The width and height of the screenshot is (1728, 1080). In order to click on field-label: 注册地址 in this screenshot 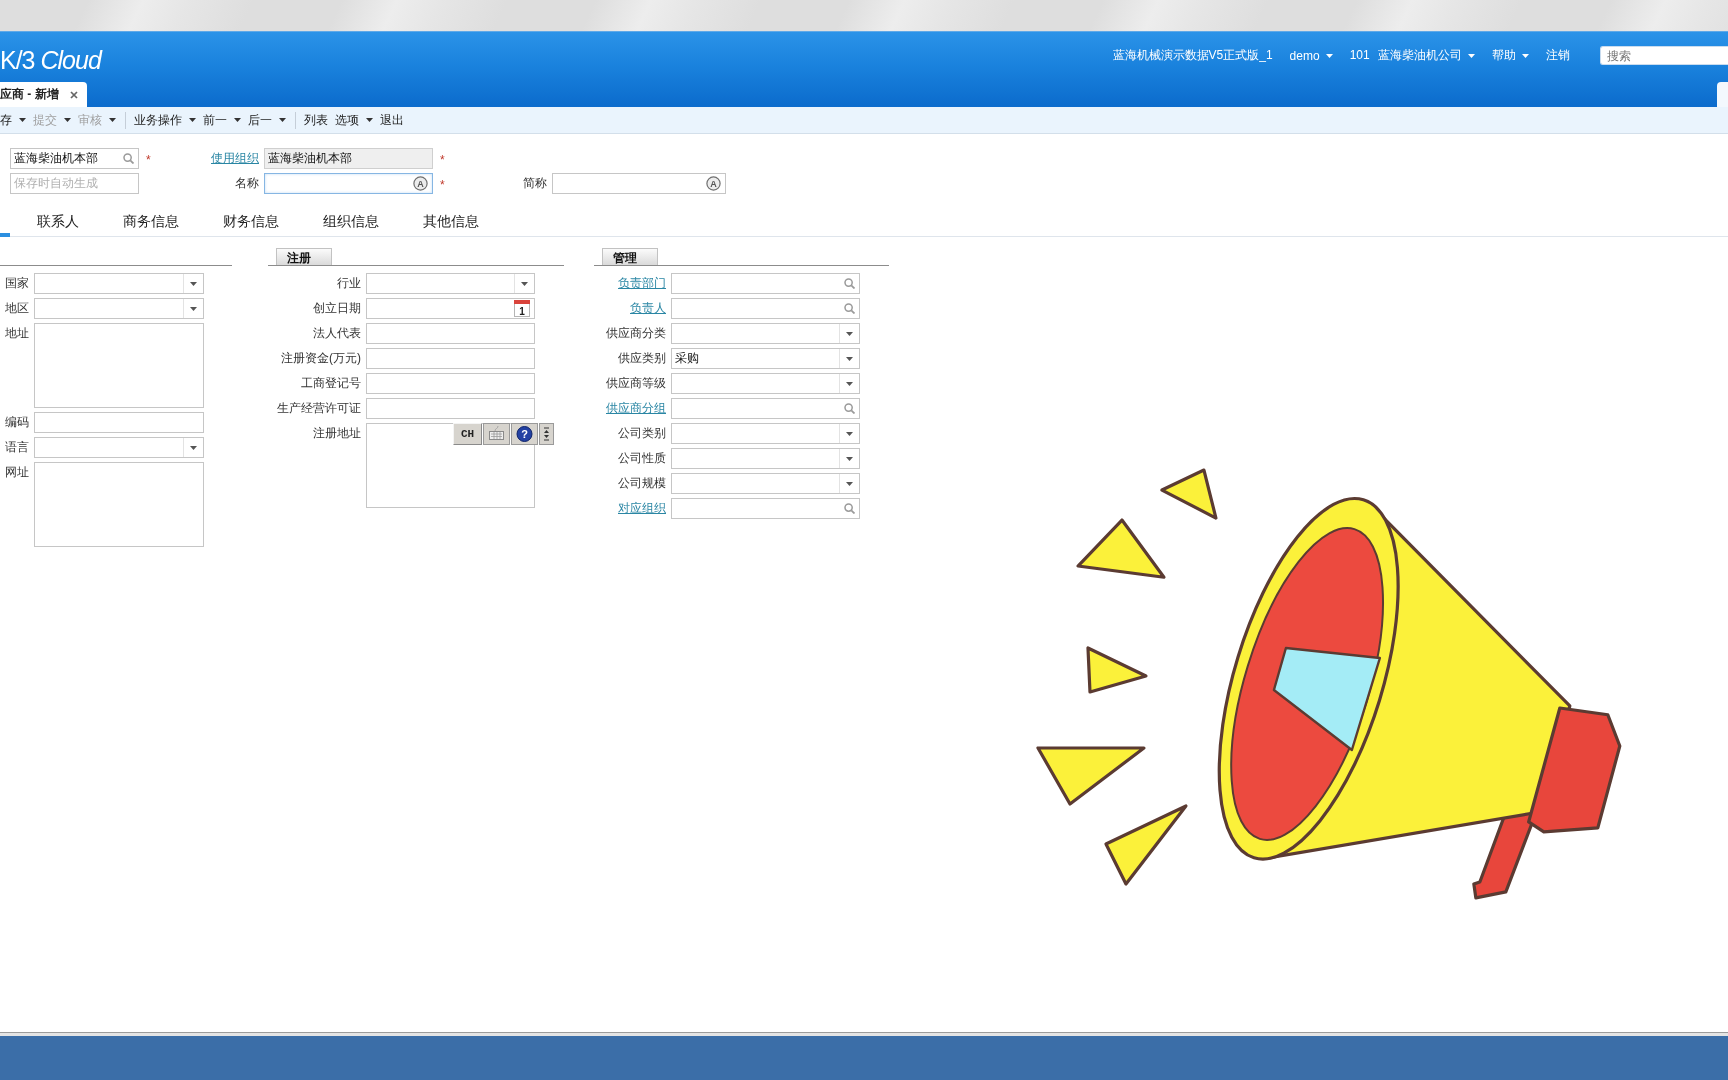, I will do `click(337, 433)`.